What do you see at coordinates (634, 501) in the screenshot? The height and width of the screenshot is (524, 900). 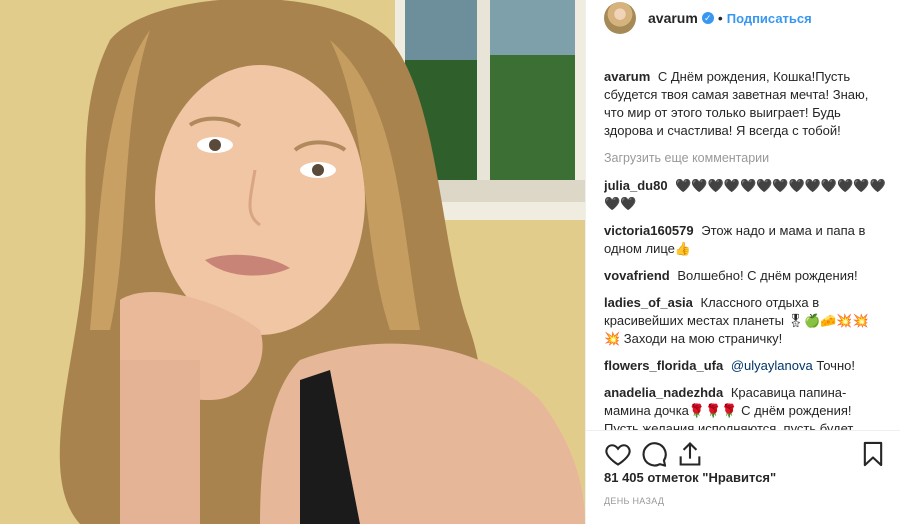 I see `post-timestamp: ДЕНЬ НАЗАД` at bounding box center [634, 501].